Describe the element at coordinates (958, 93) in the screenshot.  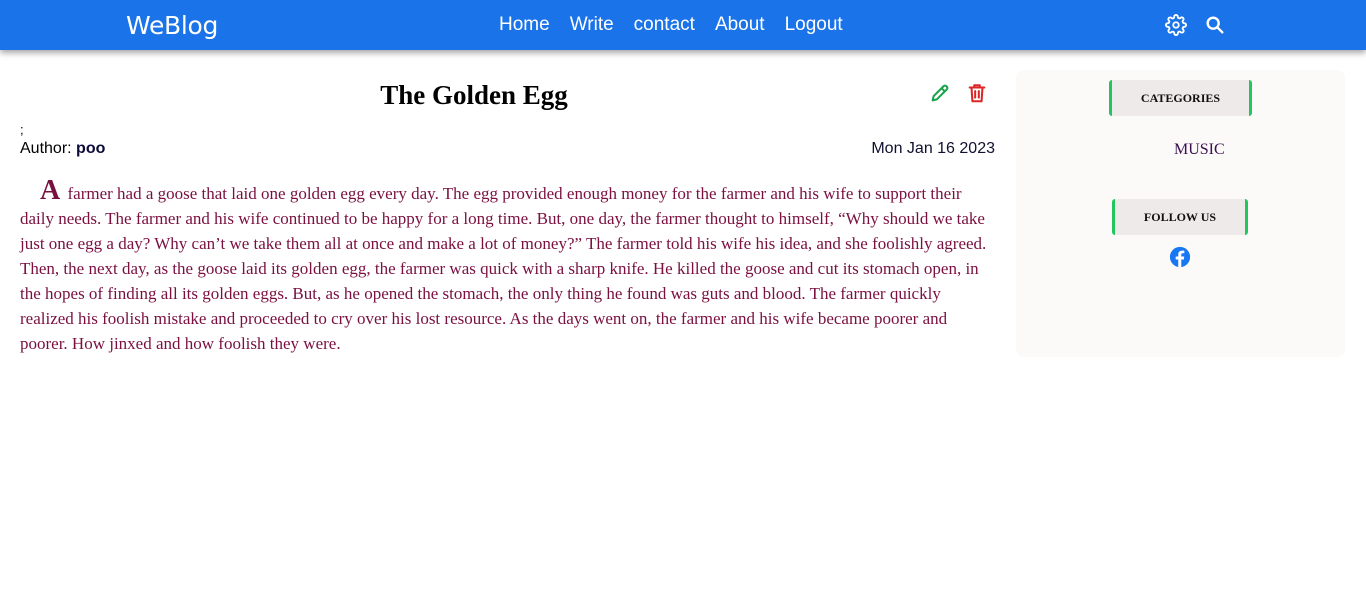
I see `post-actions` at that location.